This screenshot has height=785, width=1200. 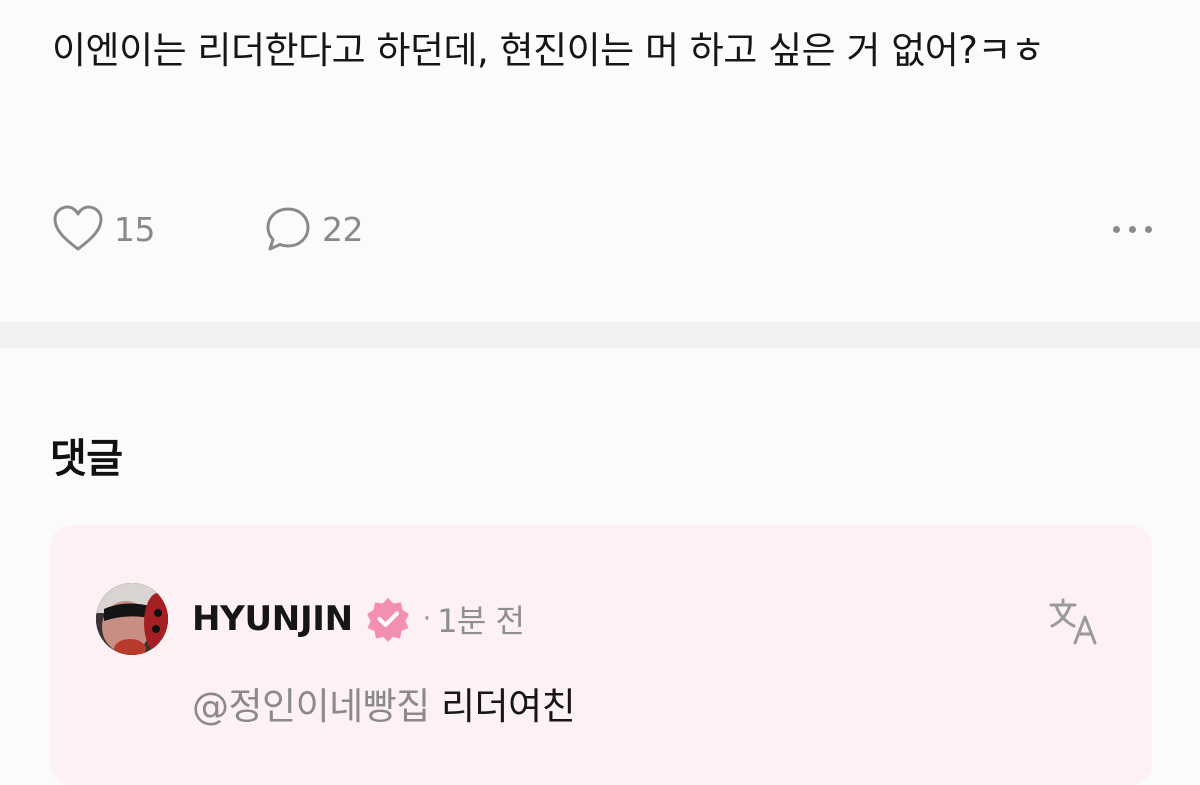 What do you see at coordinates (132, 619) in the screenshot?
I see `avatar` at bounding box center [132, 619].